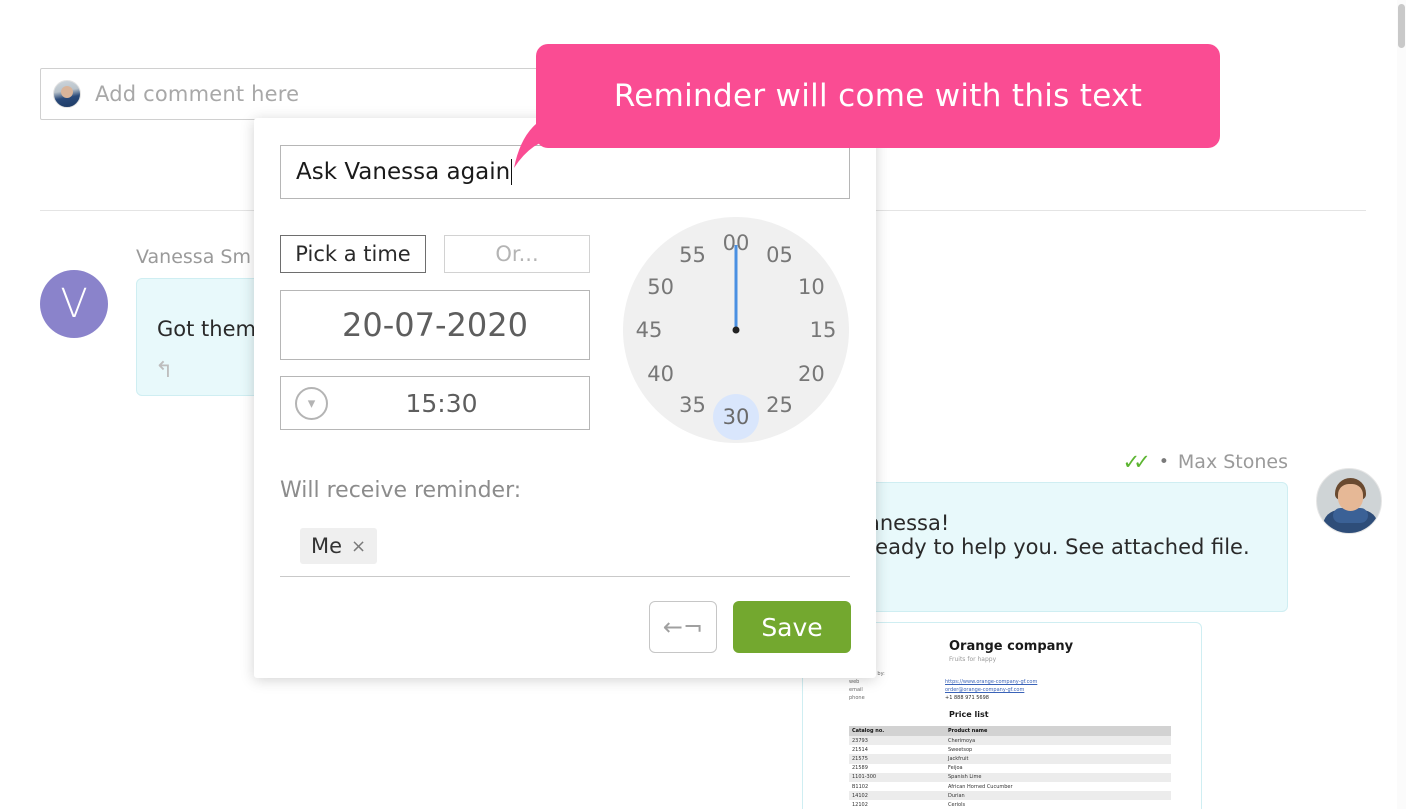  I want to click on contact-key: phone, so click(857, 698).